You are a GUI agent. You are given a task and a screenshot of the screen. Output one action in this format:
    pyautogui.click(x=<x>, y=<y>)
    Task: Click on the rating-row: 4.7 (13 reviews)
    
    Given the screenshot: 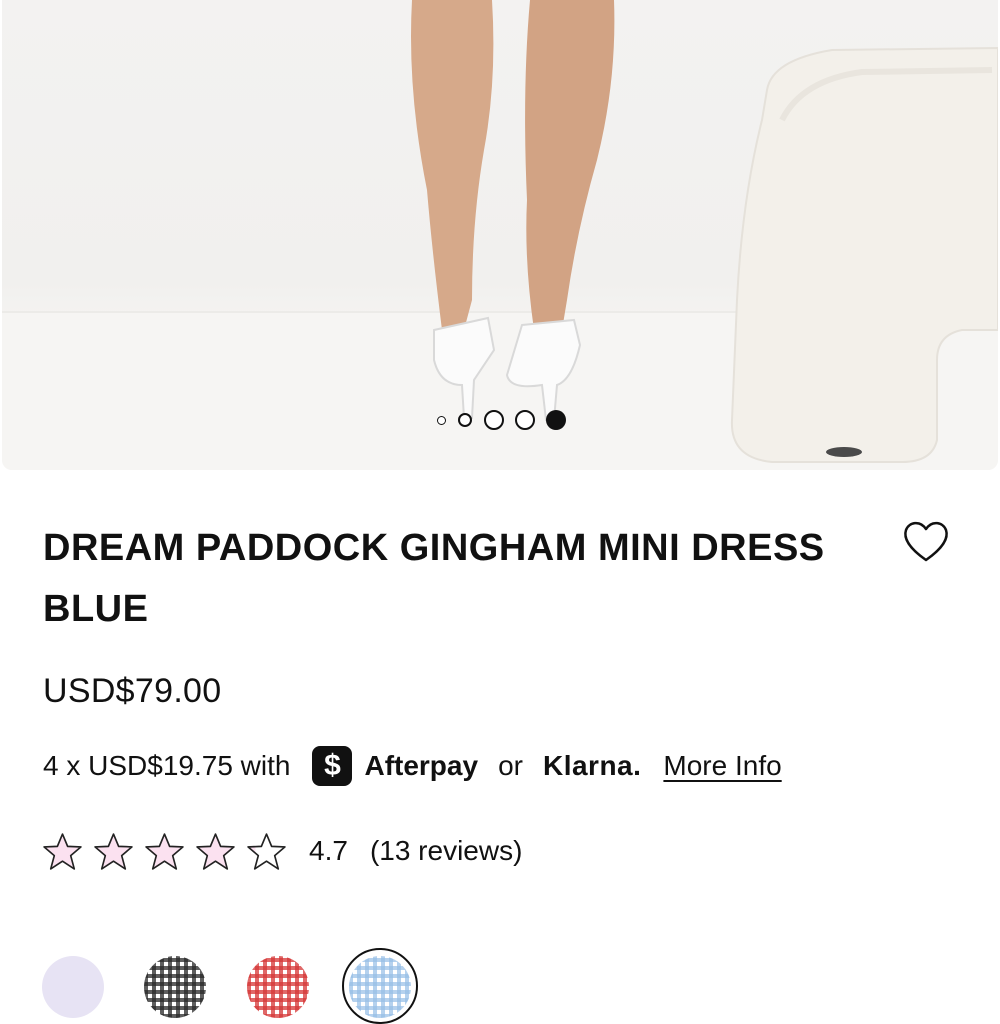 What is the action you would take?
    pyautogui.click(x=342, y=851)
    